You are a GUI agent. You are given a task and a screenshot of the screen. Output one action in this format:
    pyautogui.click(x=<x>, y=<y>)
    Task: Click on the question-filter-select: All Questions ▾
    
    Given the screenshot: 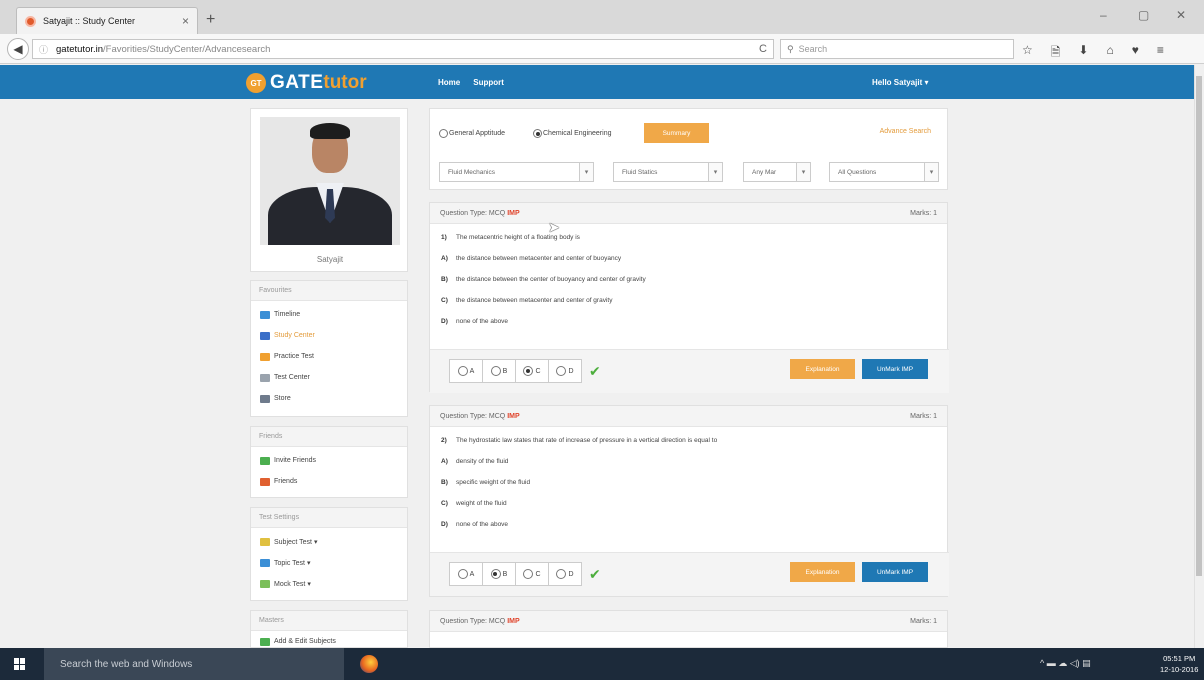 What is the action you would take?
    pyautogui.click(x=884, y=172)
    